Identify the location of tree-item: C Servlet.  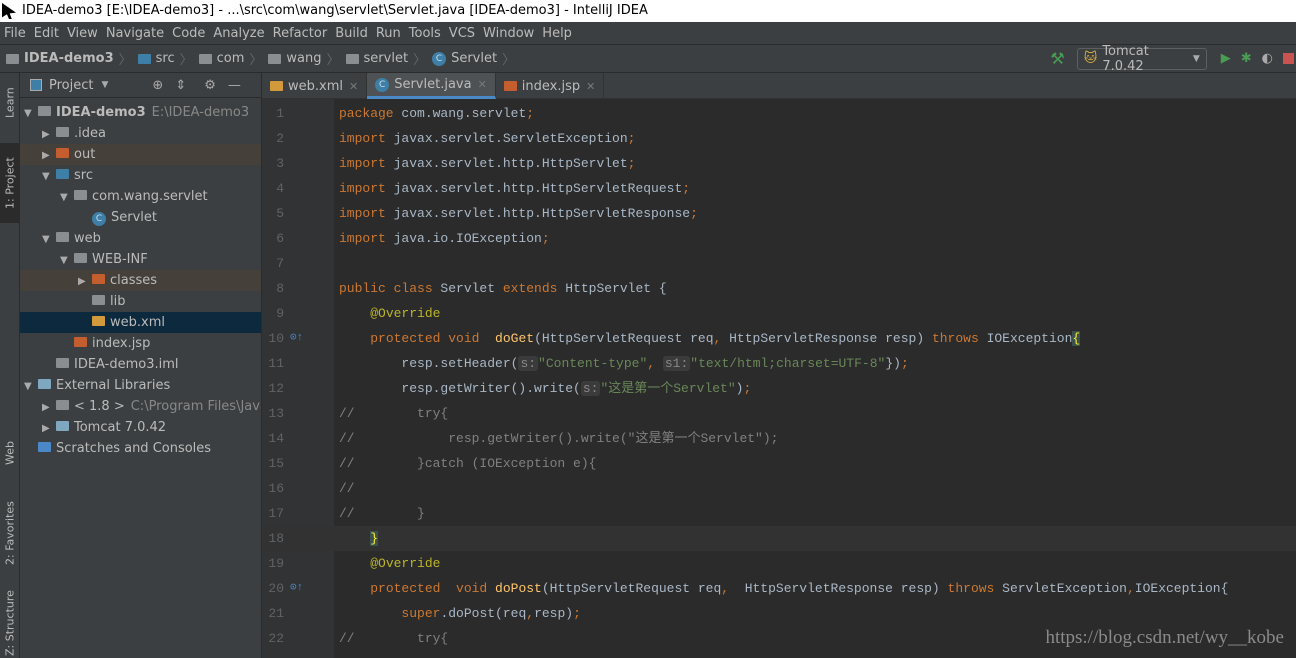
(140, 217).